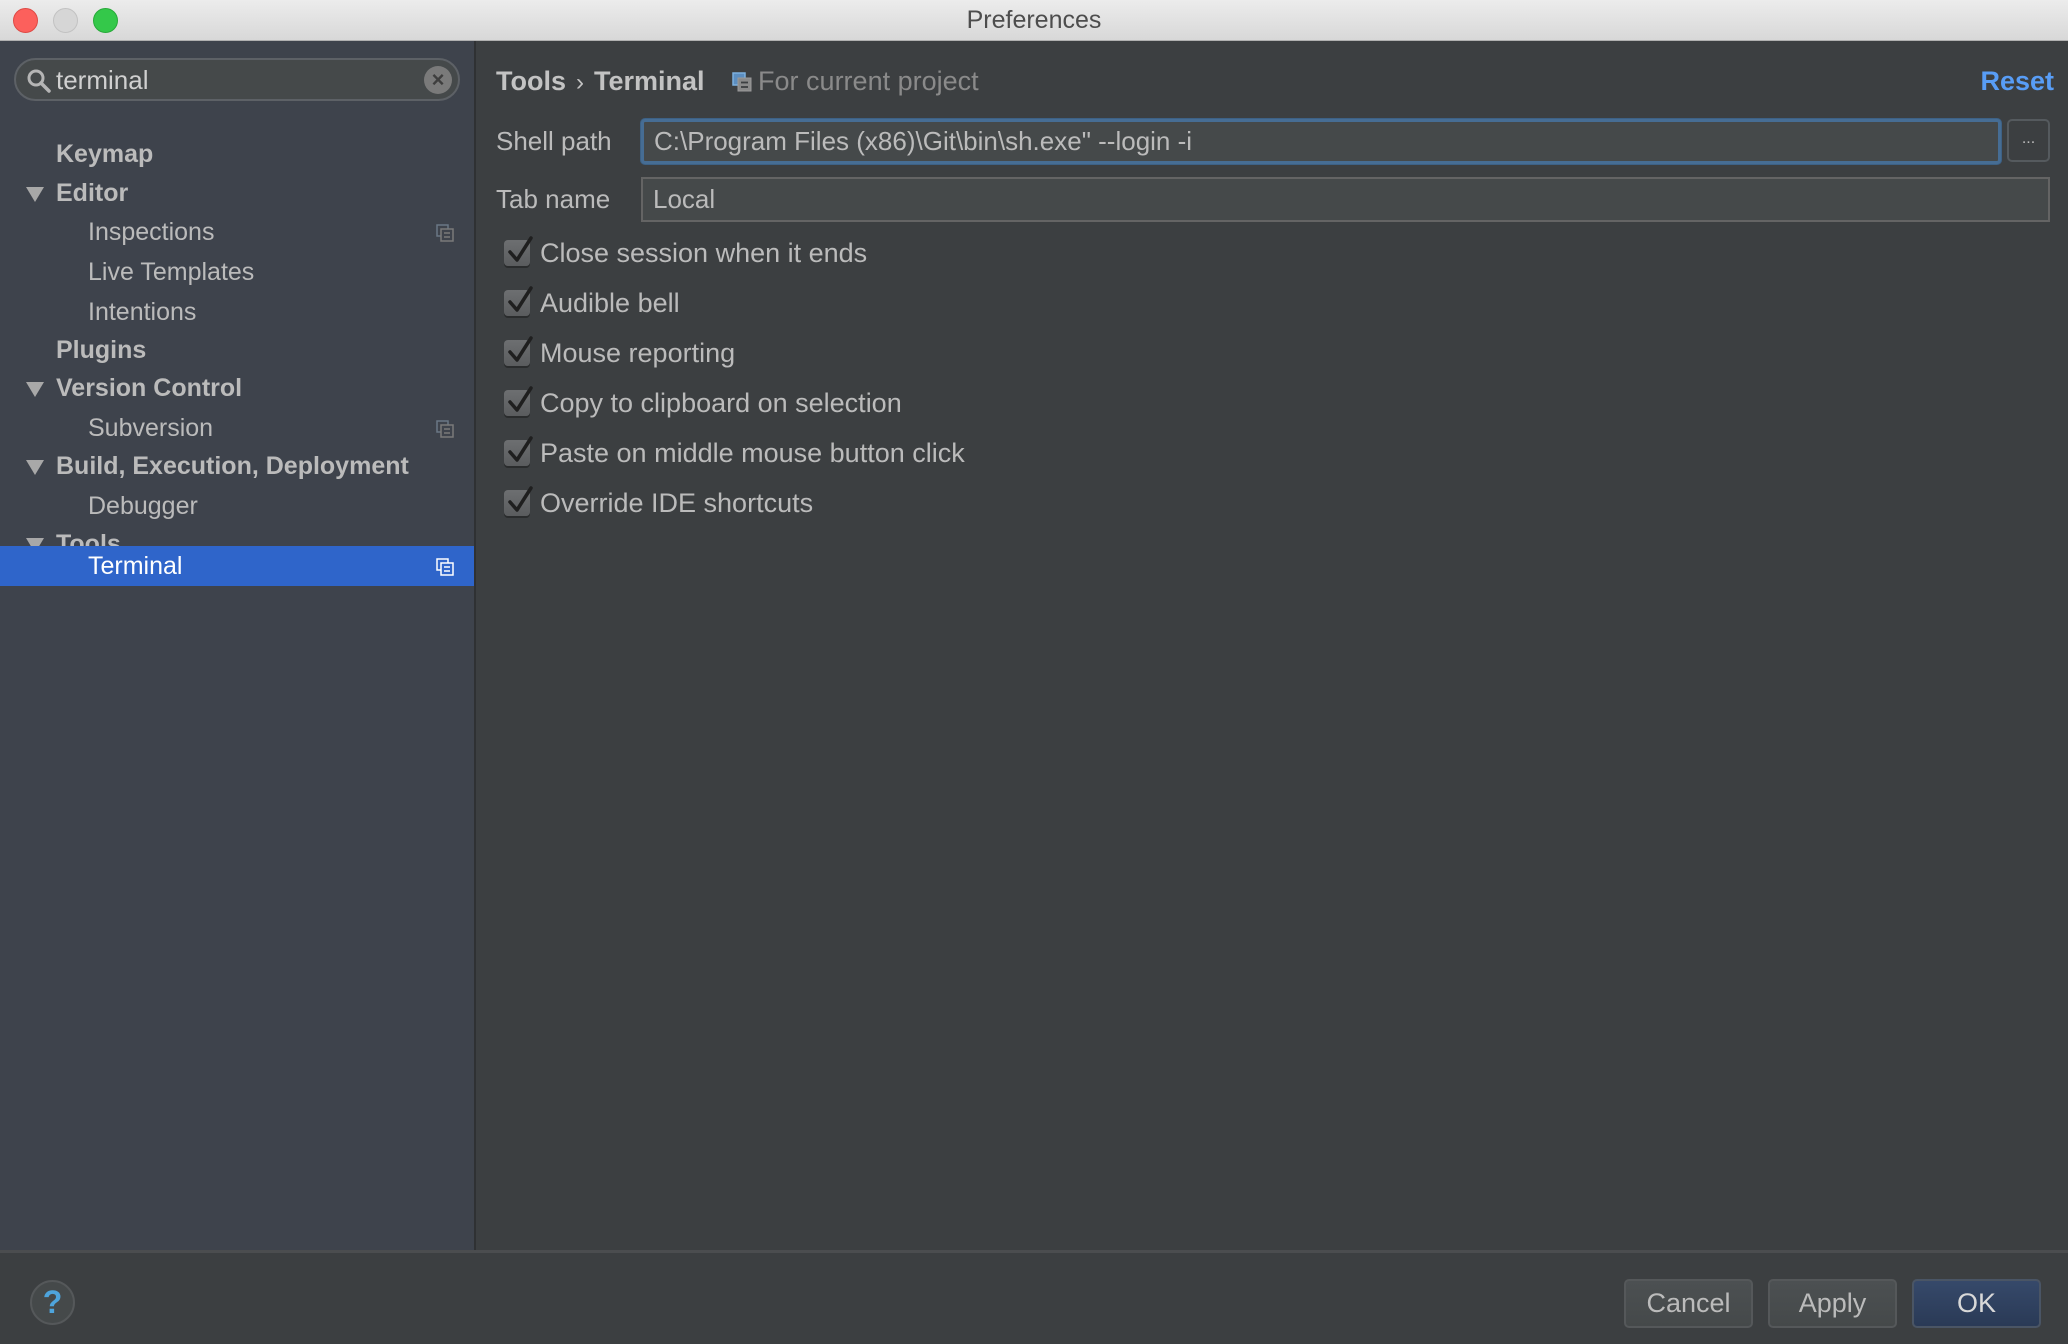 The height and width of the screenshot is (1344, 2068). What do you see at coordinates (39, 81) in the screenshot?
I see `search-icon` at bounding box center [39, 81].